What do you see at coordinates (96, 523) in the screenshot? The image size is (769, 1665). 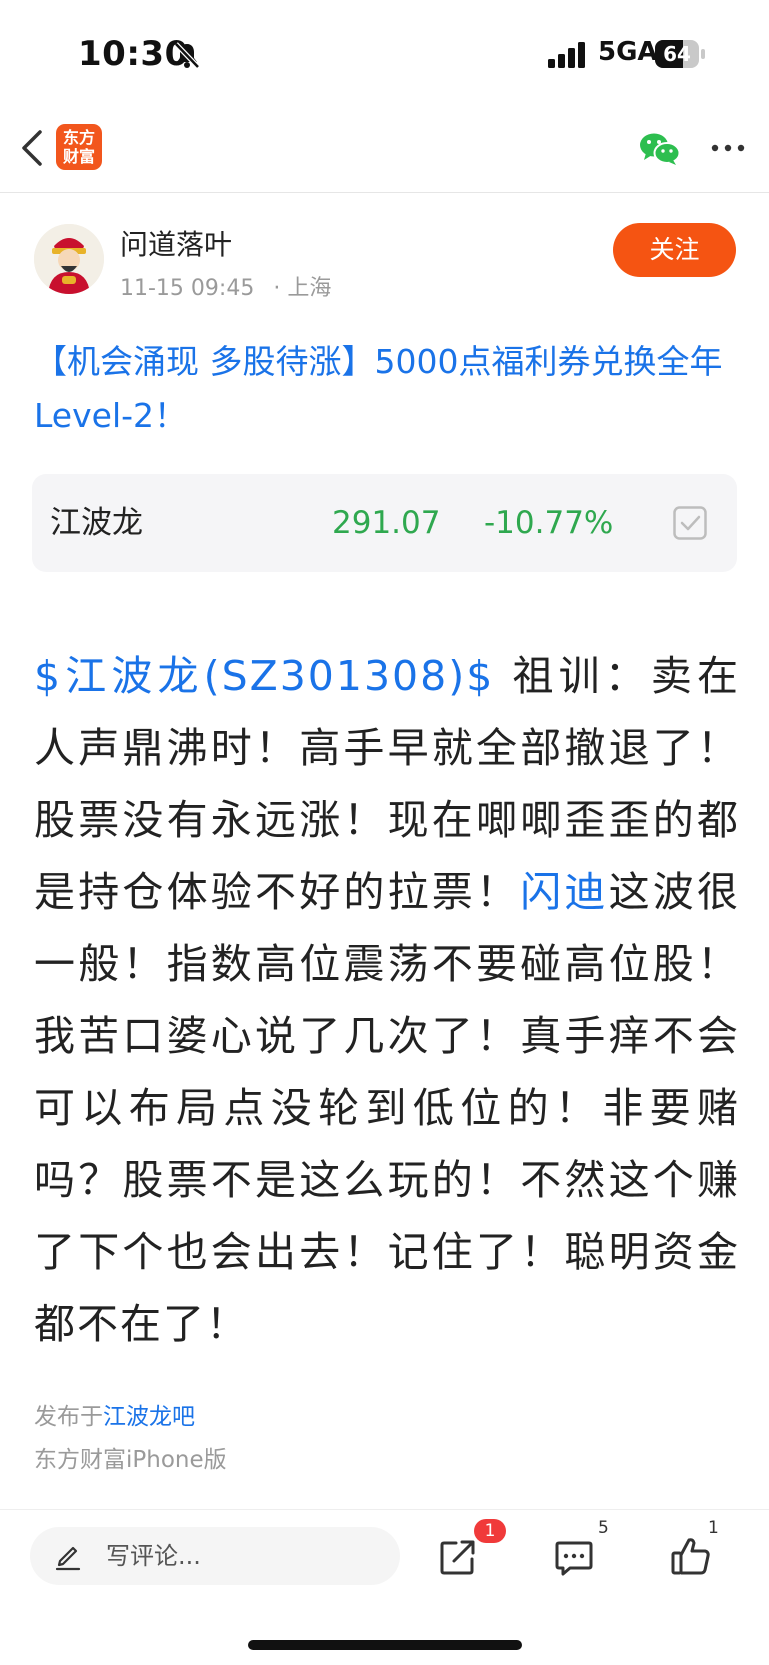 I see `stock-name: 江波龙` at bounding box center [96, 523].